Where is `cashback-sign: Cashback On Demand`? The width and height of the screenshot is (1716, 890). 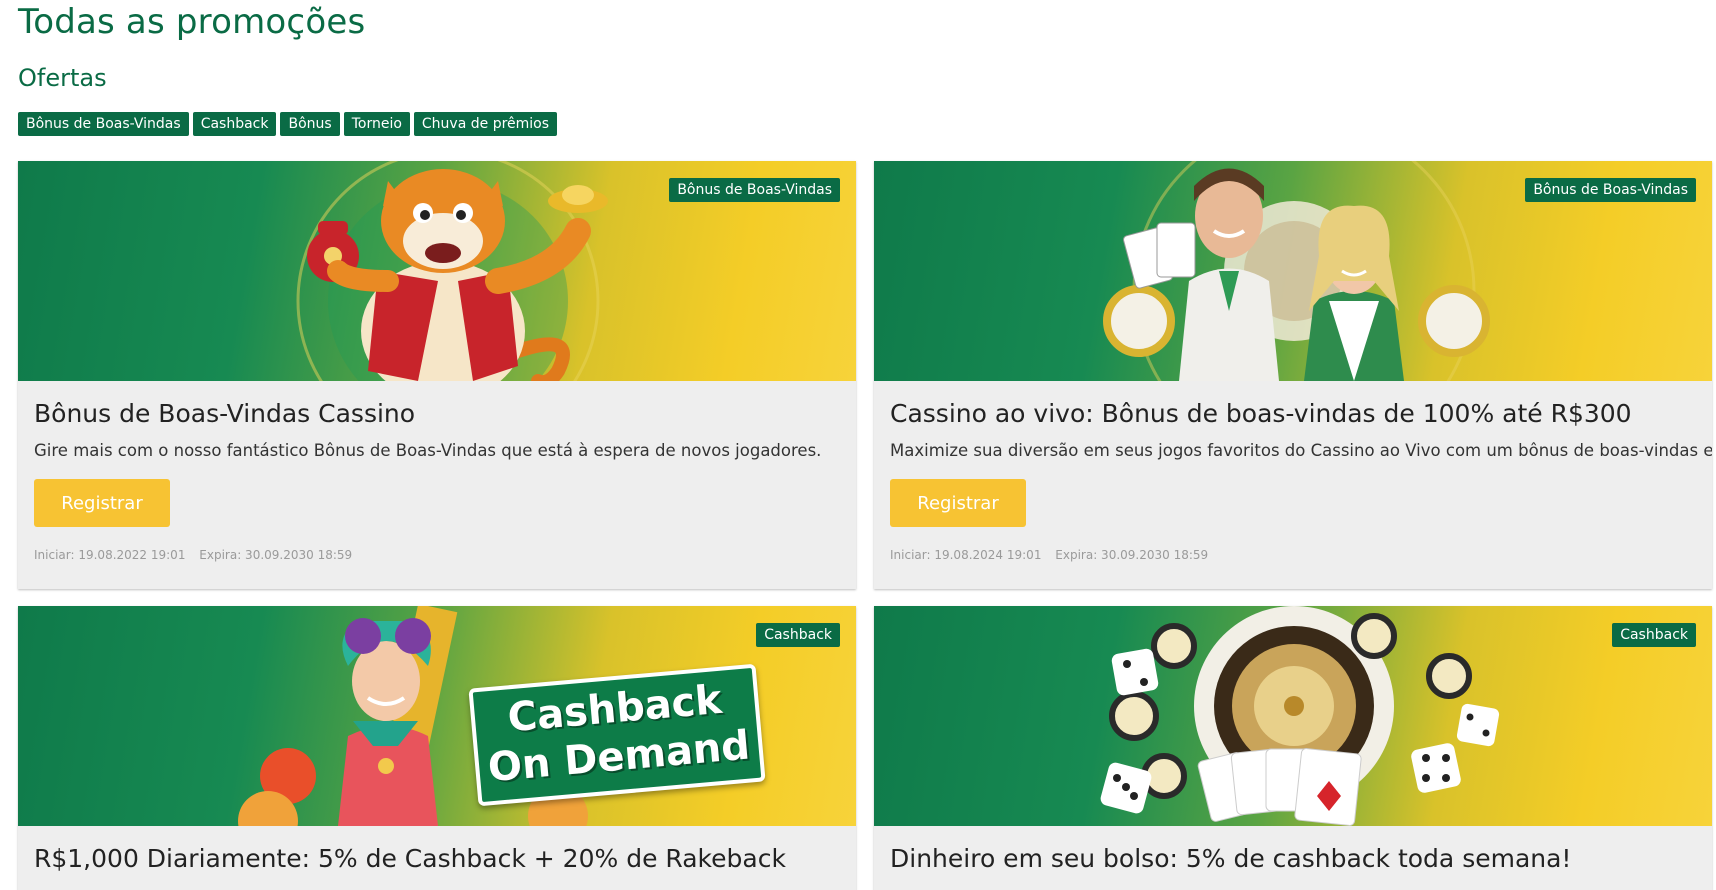
cashback-sign: Cashback On Demand is located at coordinates (617, 735).